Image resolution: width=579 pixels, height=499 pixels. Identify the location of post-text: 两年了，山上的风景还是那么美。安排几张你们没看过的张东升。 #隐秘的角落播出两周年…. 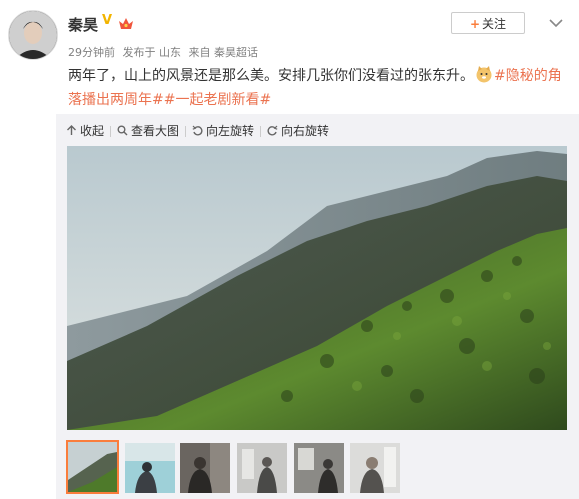
(320, 88).